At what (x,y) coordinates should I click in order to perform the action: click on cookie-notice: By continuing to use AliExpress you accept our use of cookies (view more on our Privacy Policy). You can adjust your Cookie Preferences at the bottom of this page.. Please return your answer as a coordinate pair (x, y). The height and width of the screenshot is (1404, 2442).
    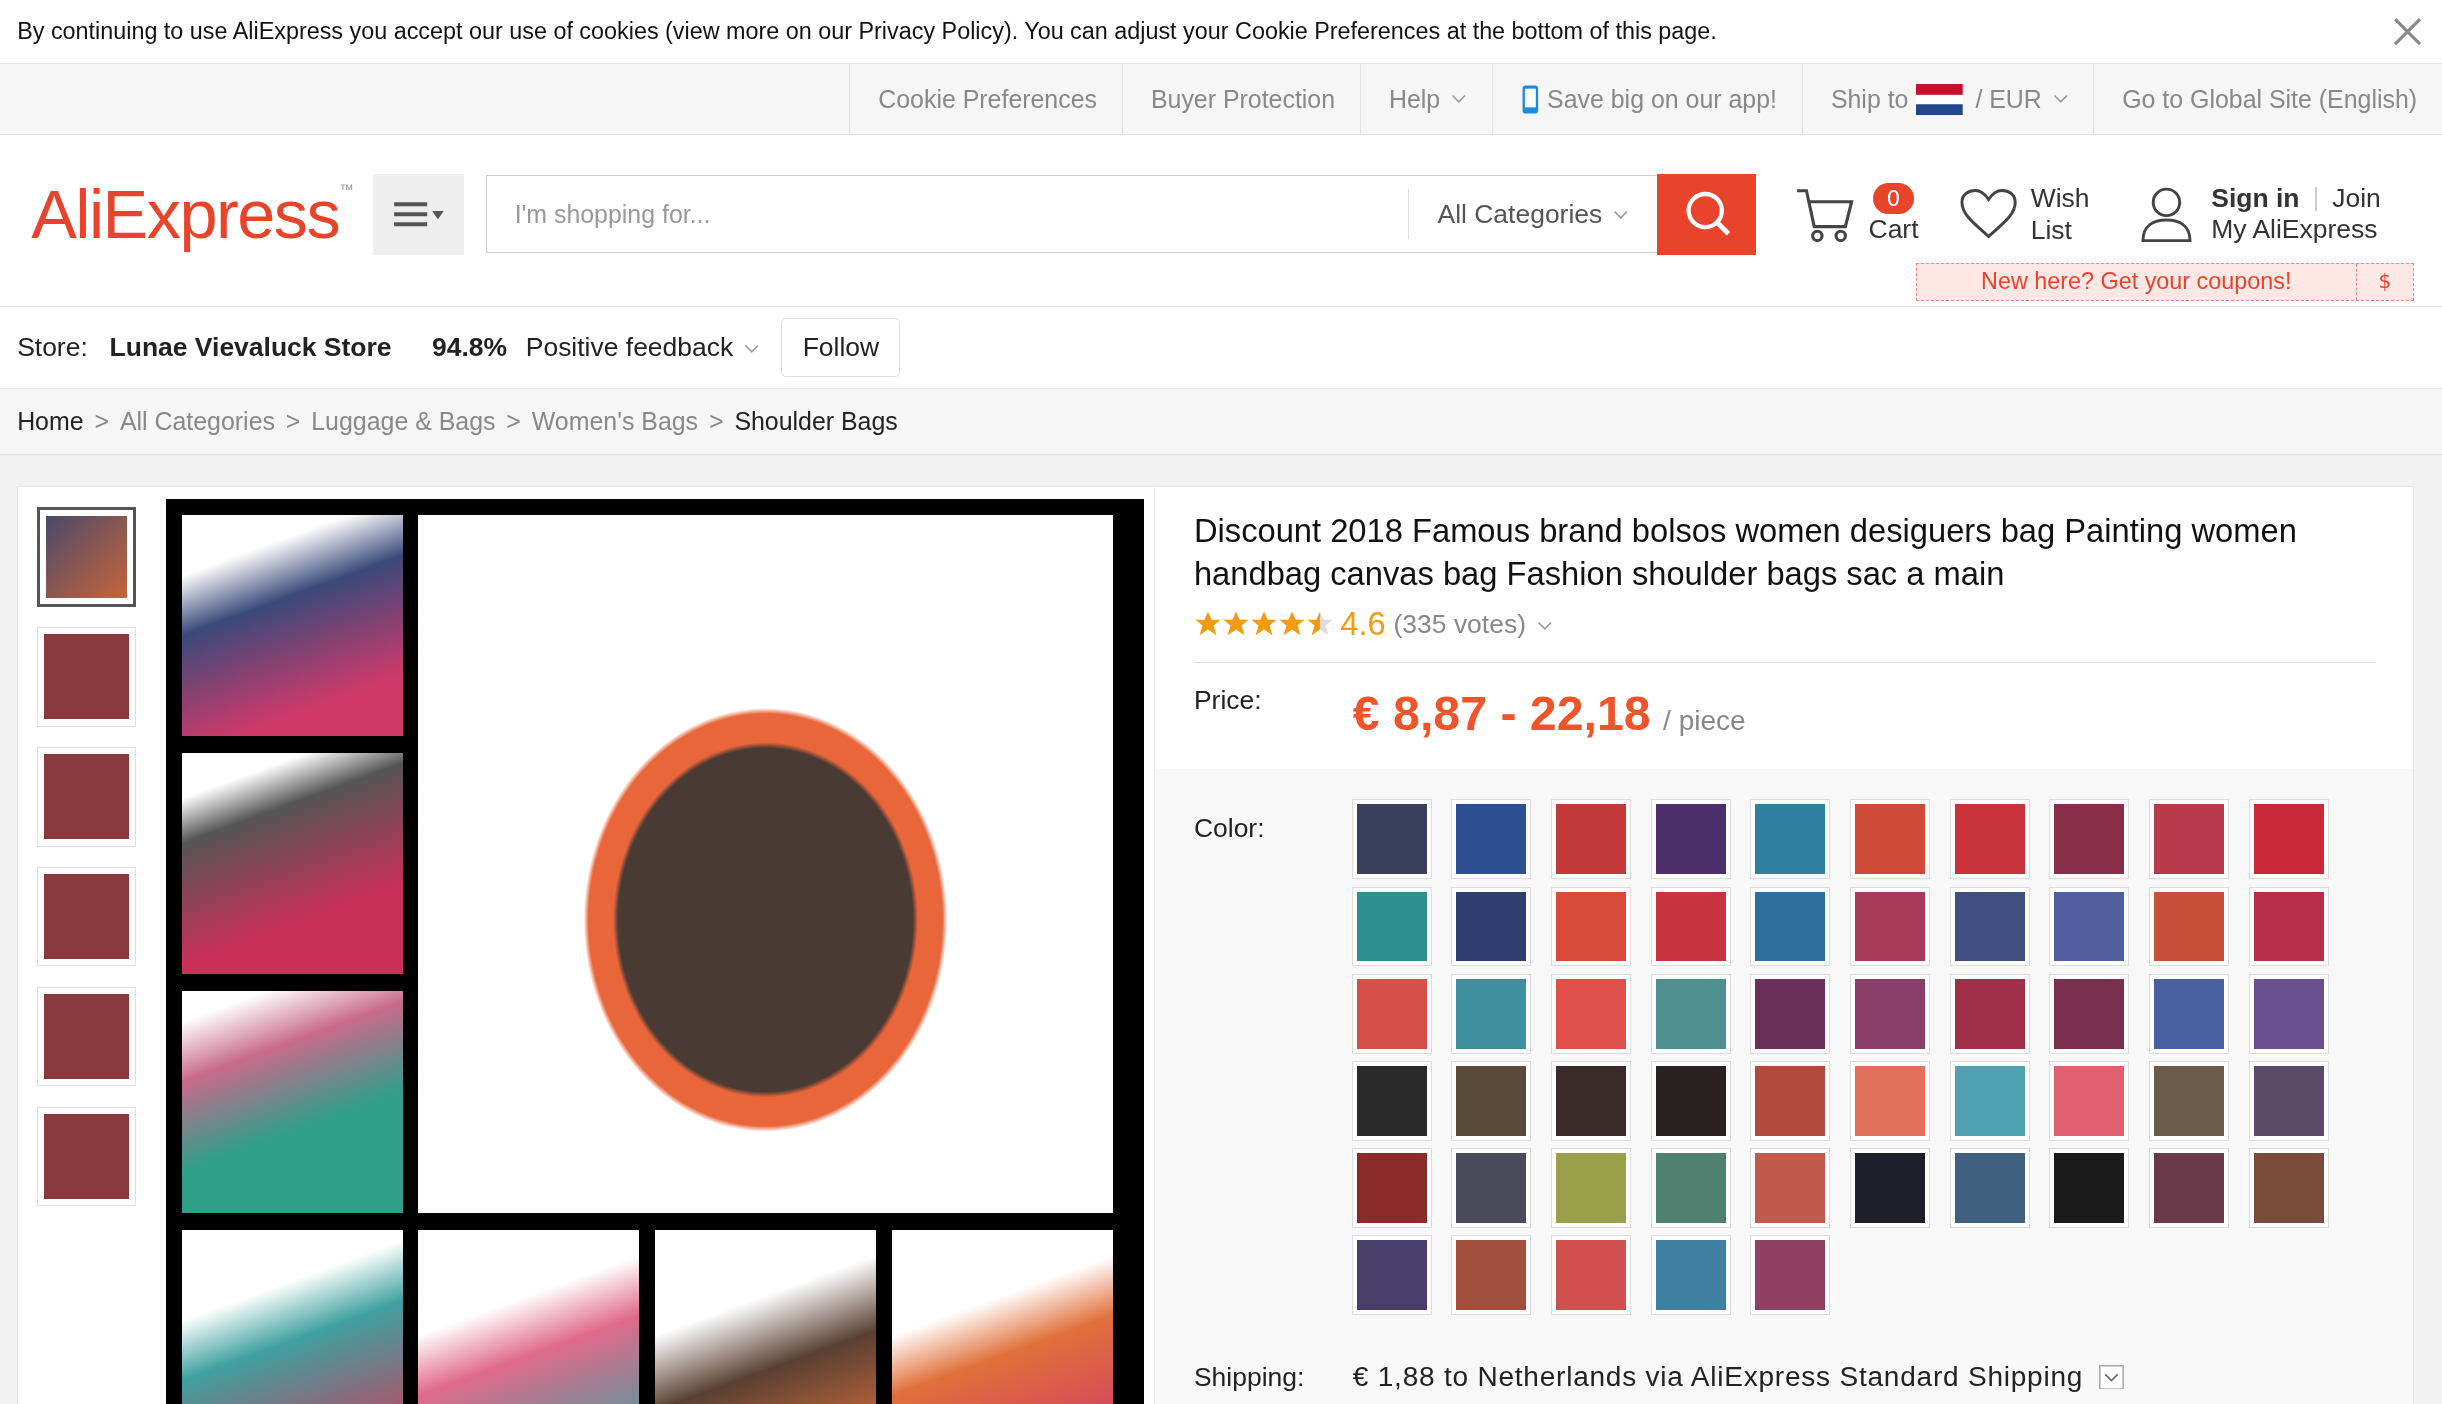
    Looking at the image, I should click on (867, 31).